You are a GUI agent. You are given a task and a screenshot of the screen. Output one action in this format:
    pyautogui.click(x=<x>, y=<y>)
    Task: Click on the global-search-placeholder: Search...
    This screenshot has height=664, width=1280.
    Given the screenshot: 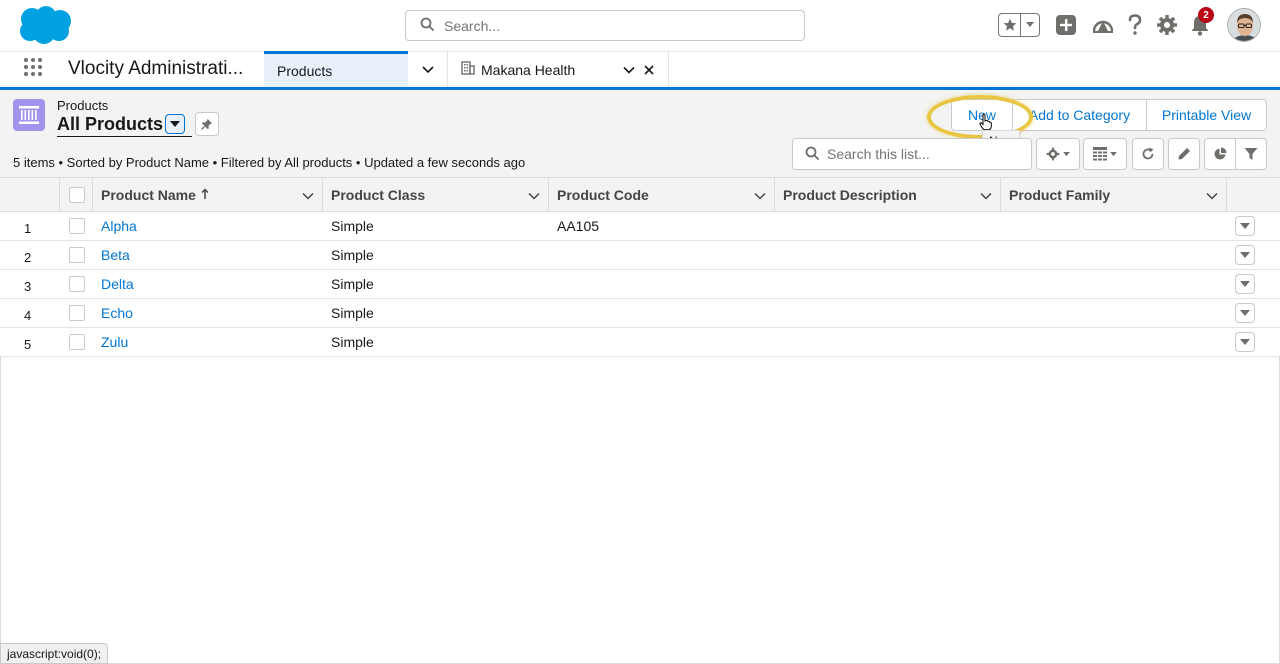 What is the action you would take?
    pyautogui.click(x=472, y=25)
    